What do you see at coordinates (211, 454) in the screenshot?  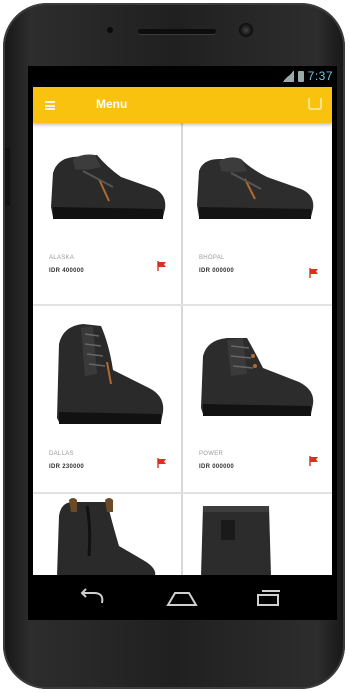 I see `product-name: POWER` at bounding box center [211, 454].